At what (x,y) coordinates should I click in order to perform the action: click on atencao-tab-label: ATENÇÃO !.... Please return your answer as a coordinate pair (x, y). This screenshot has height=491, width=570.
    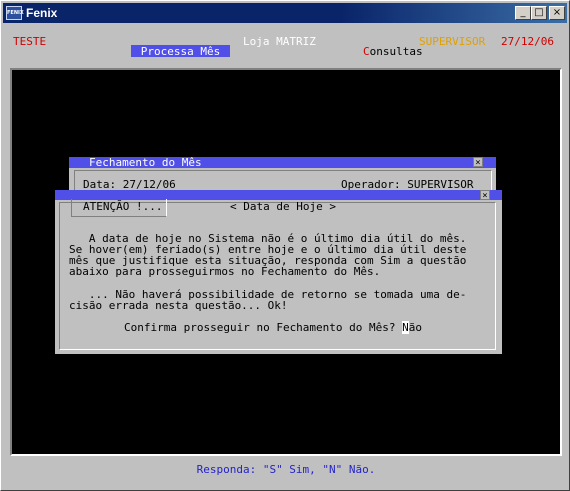
    Looking at the image, I should click on (123, 206).